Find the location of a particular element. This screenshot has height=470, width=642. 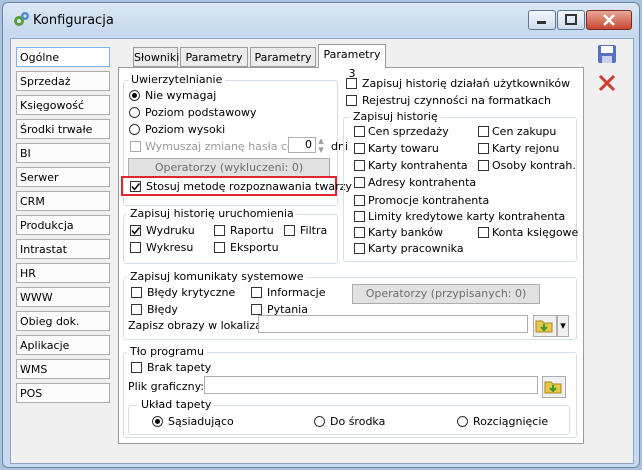

layout-tile-radio is located at coordinates (157, 421).